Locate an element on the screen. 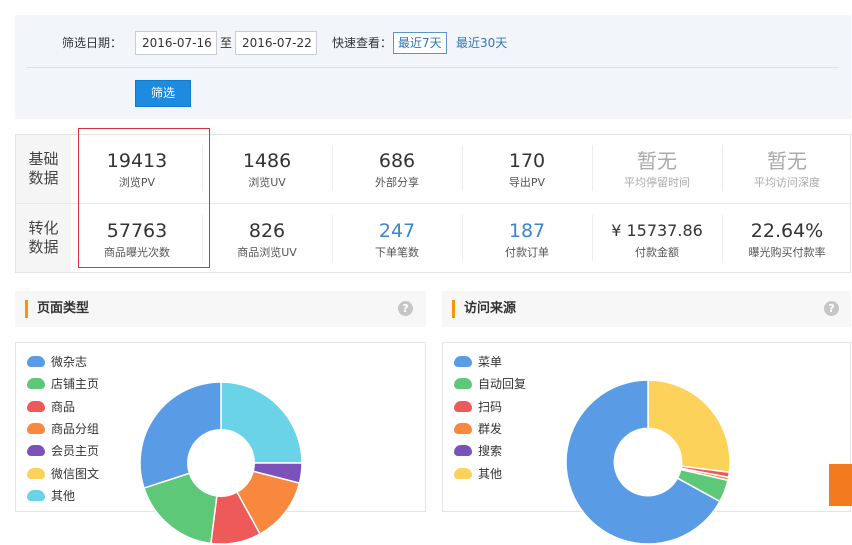 The image size is (852, 545). visit-source-donut-chart is located at coordinates (648, 462).